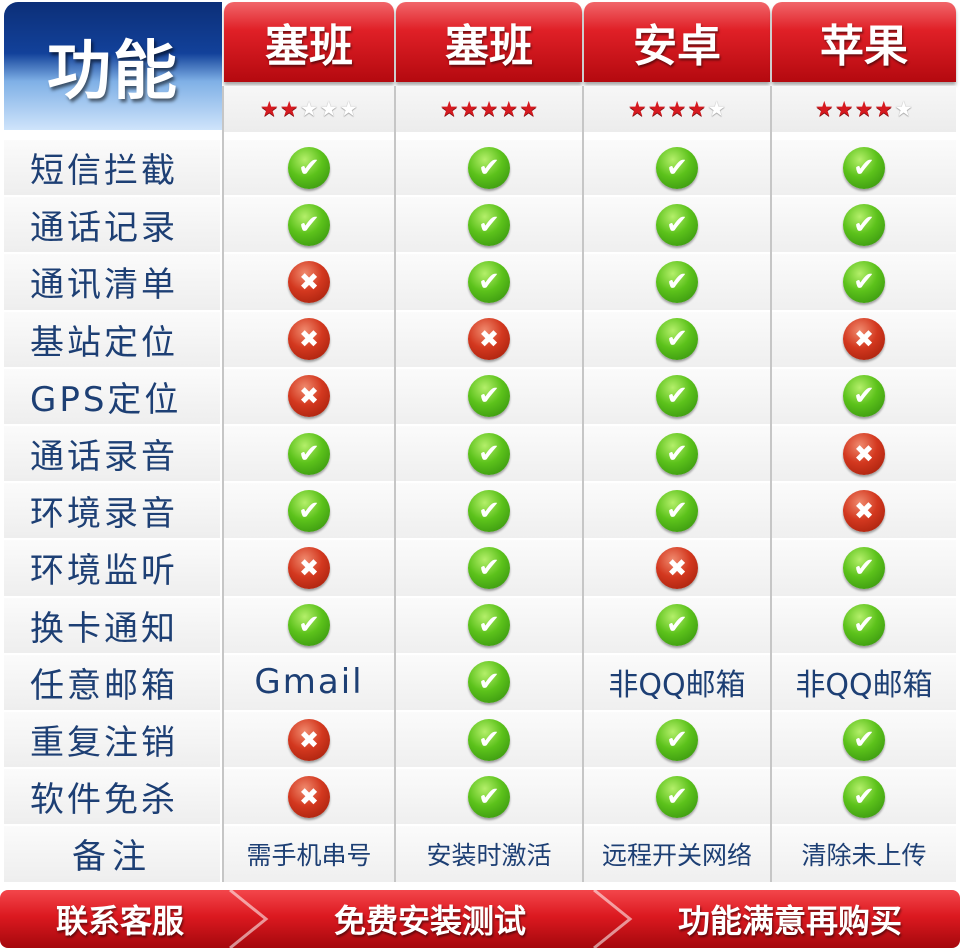 Image resolution: width=960 pixels, height=950 pixels. I want to click on table-cell: 安装时激活, so click(489, 854).